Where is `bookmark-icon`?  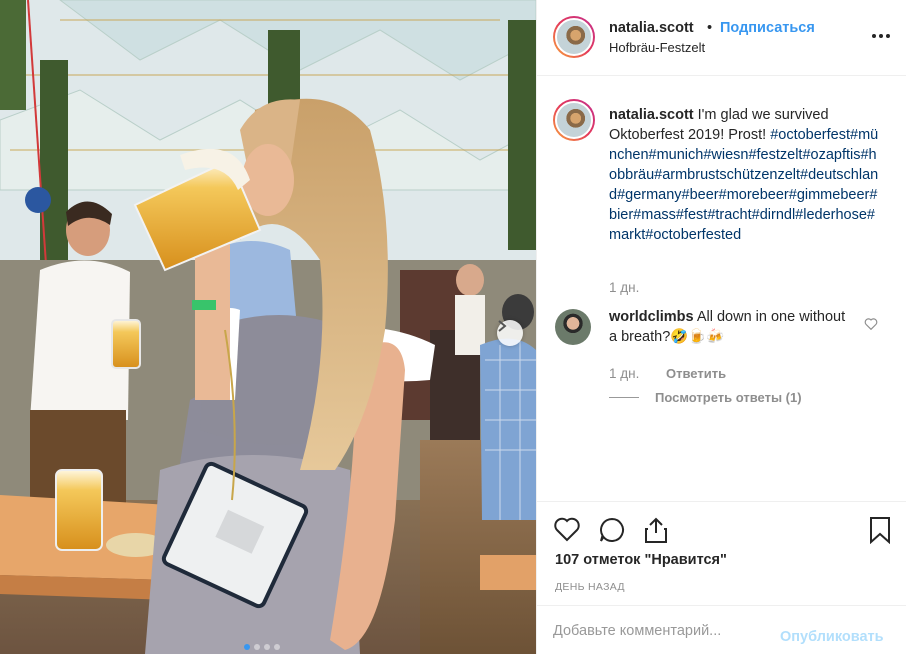
bookmark-icon is located at coordinates (880, 531).